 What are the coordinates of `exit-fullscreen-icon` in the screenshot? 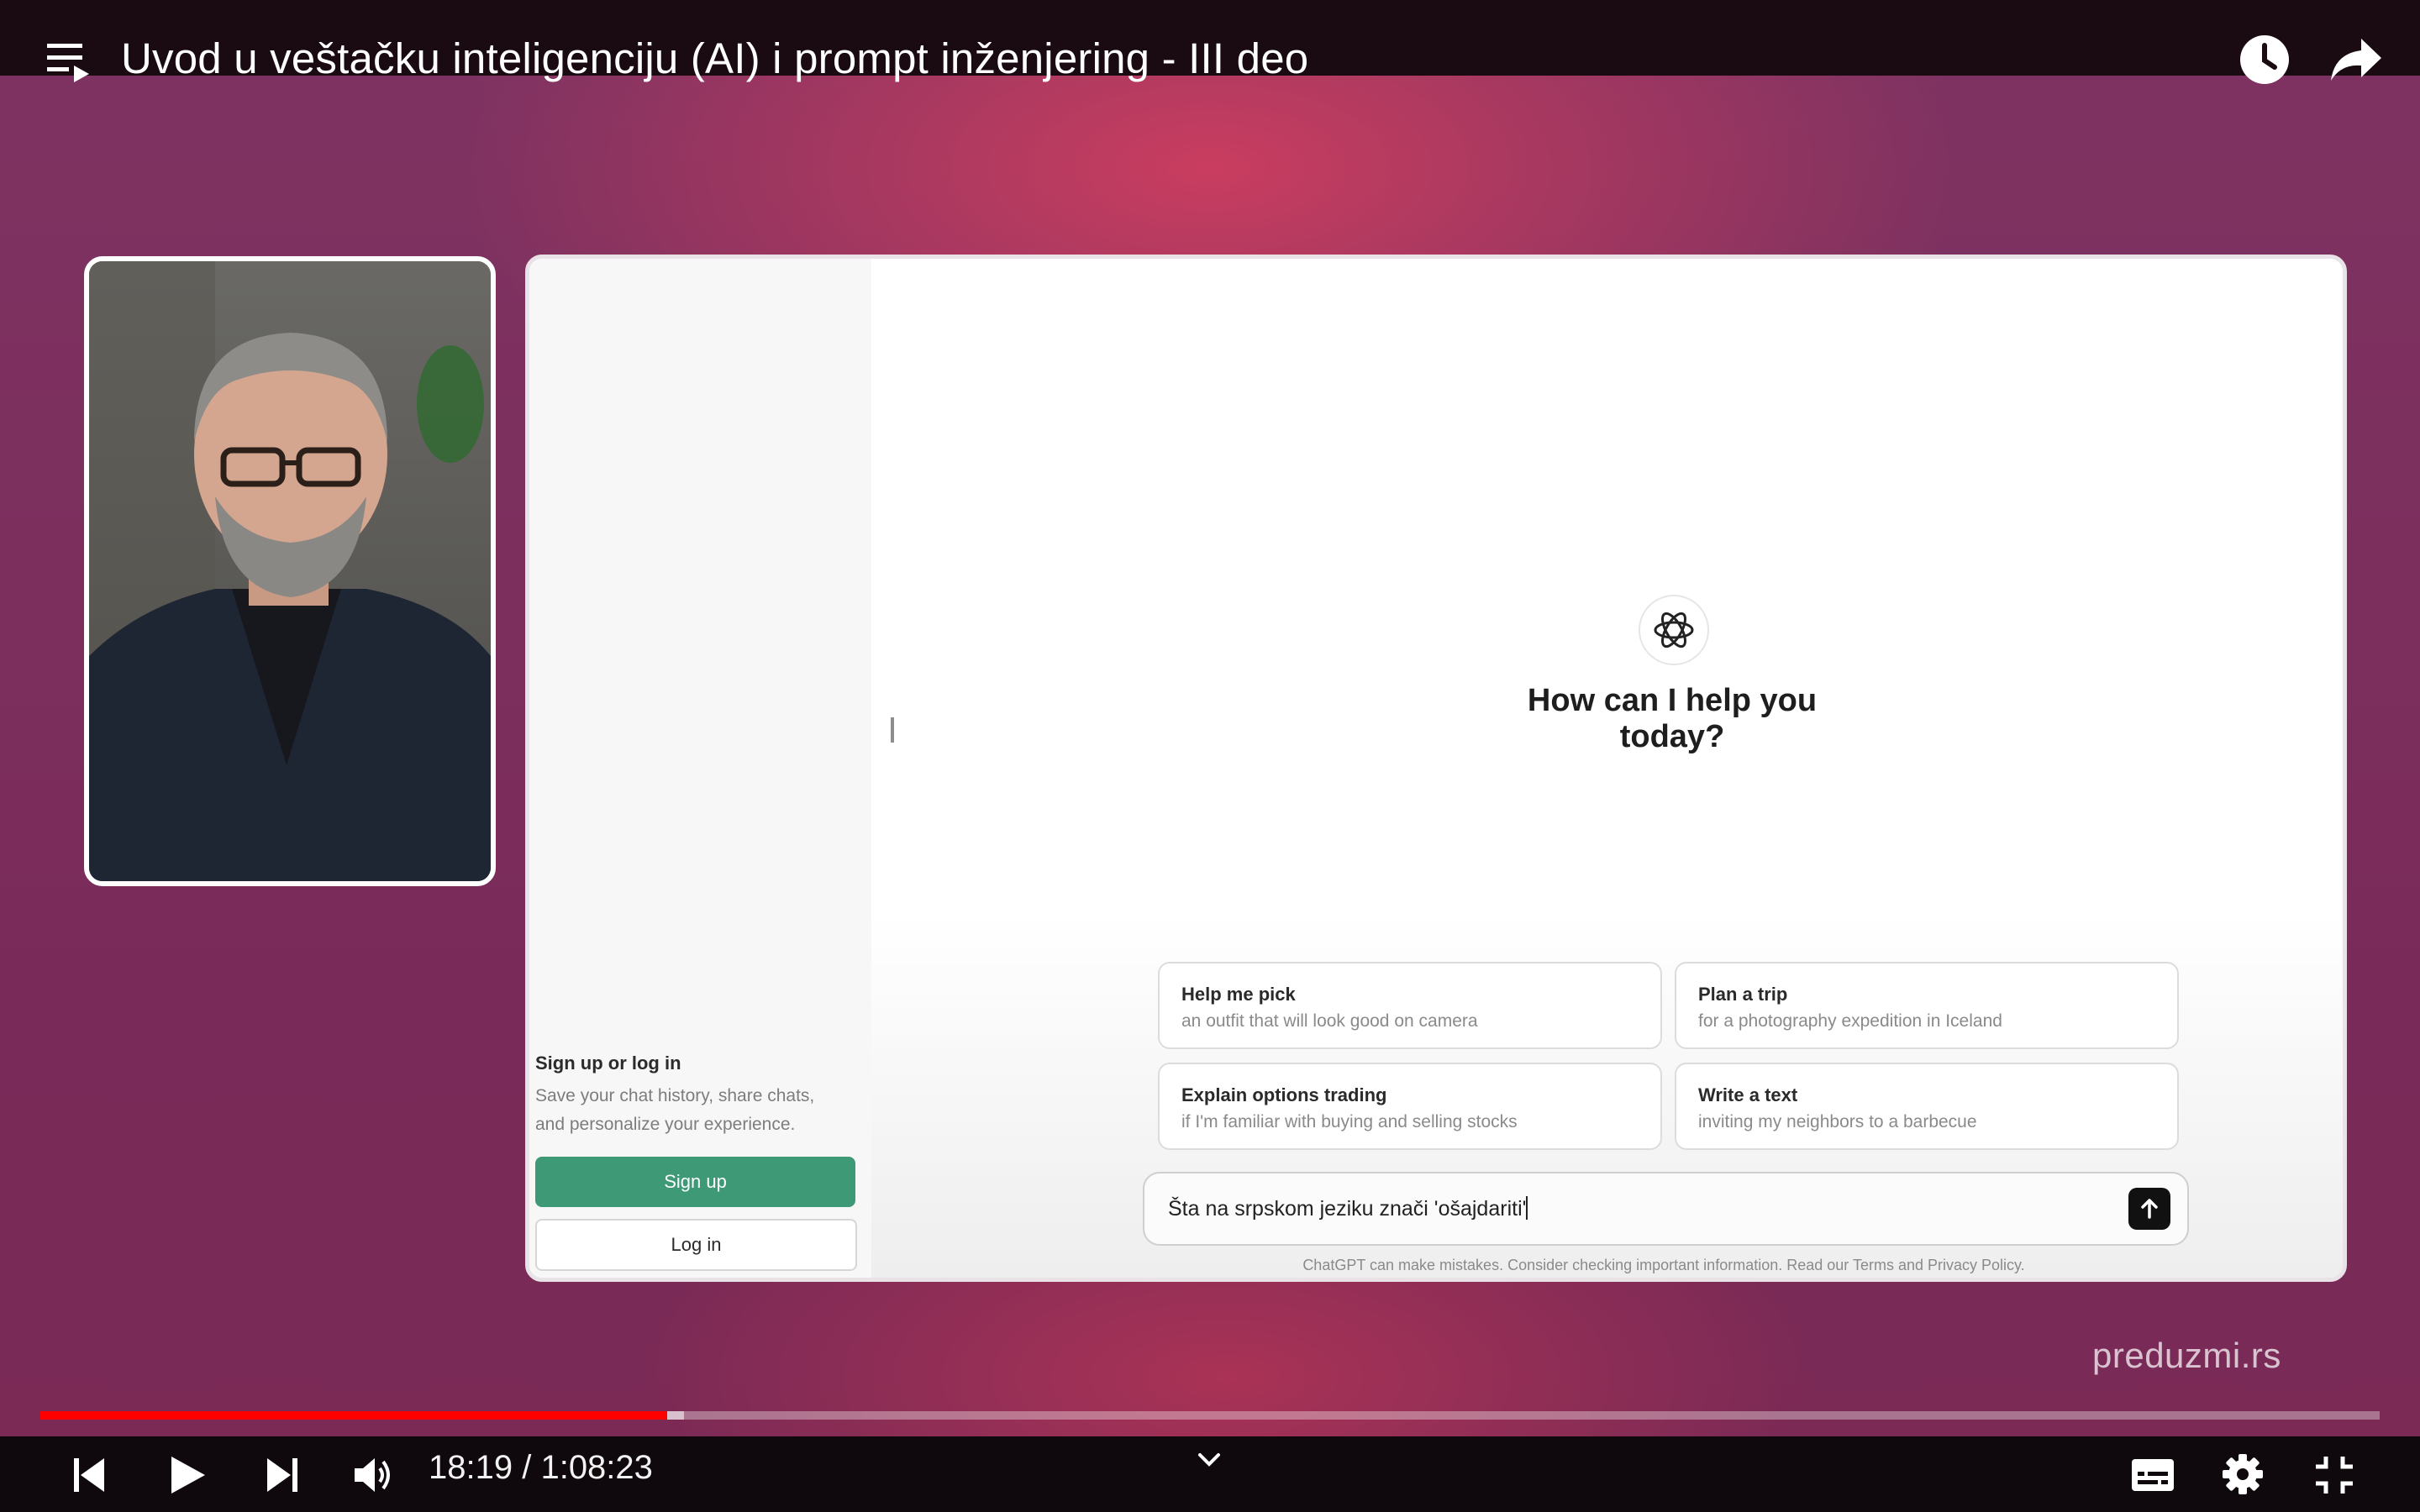 It's located at (2334, 1475).